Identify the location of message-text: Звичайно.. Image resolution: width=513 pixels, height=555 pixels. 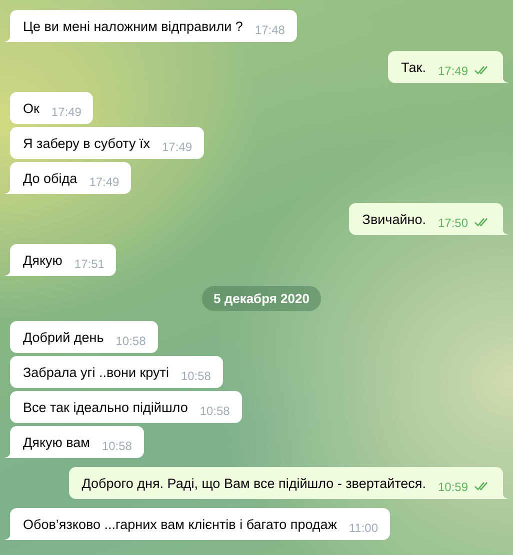
(394, 219).